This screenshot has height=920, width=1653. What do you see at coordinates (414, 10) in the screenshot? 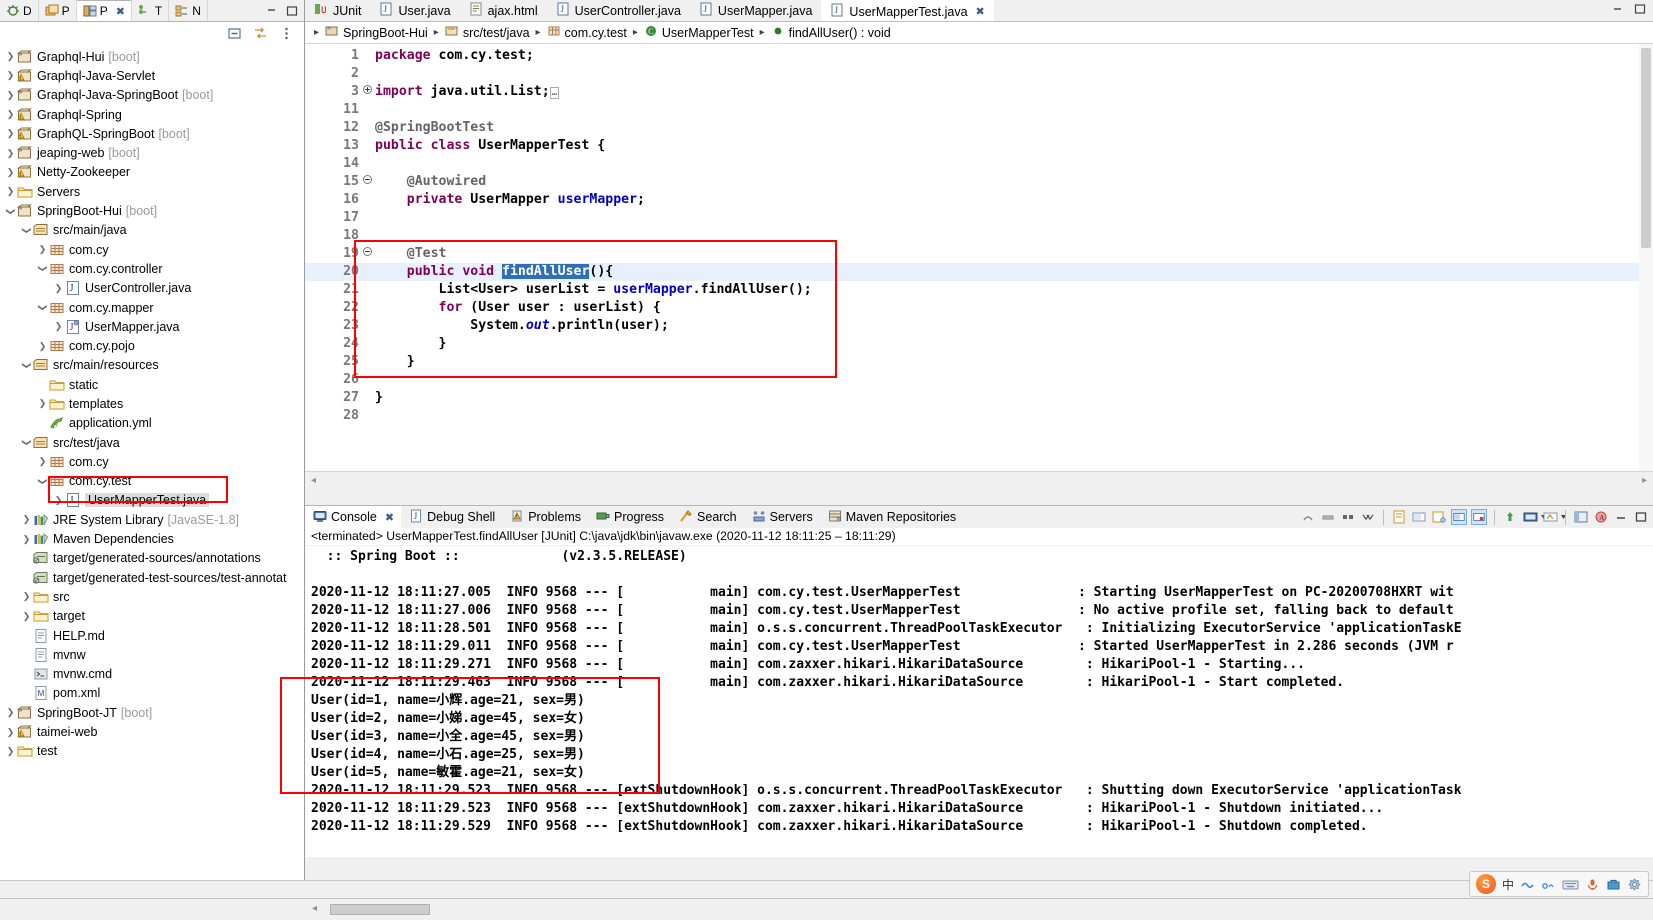
I see `editor-tab-user-java: J User.java` at bounding box center [414, 10].